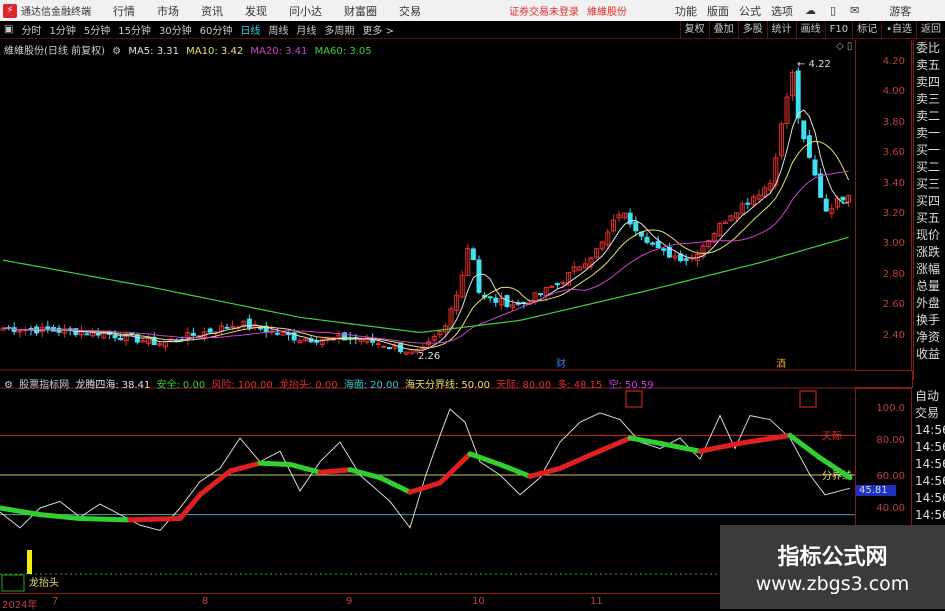 The height and width of the screenshot is (611, 945). Describe the element at coordinates (890, 408) in the screenshot. I see `indicator-tick: 100.0` at that location.